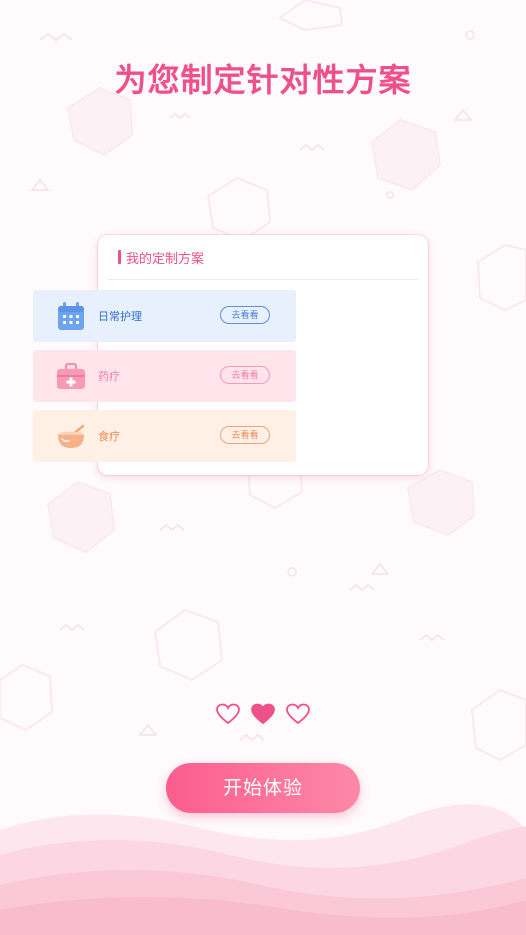 This screenshot has width=526, height=935. Describe the element at coordinates (245, 435) in the screenshot. I see `view-diet-button: 去看看` at that location.